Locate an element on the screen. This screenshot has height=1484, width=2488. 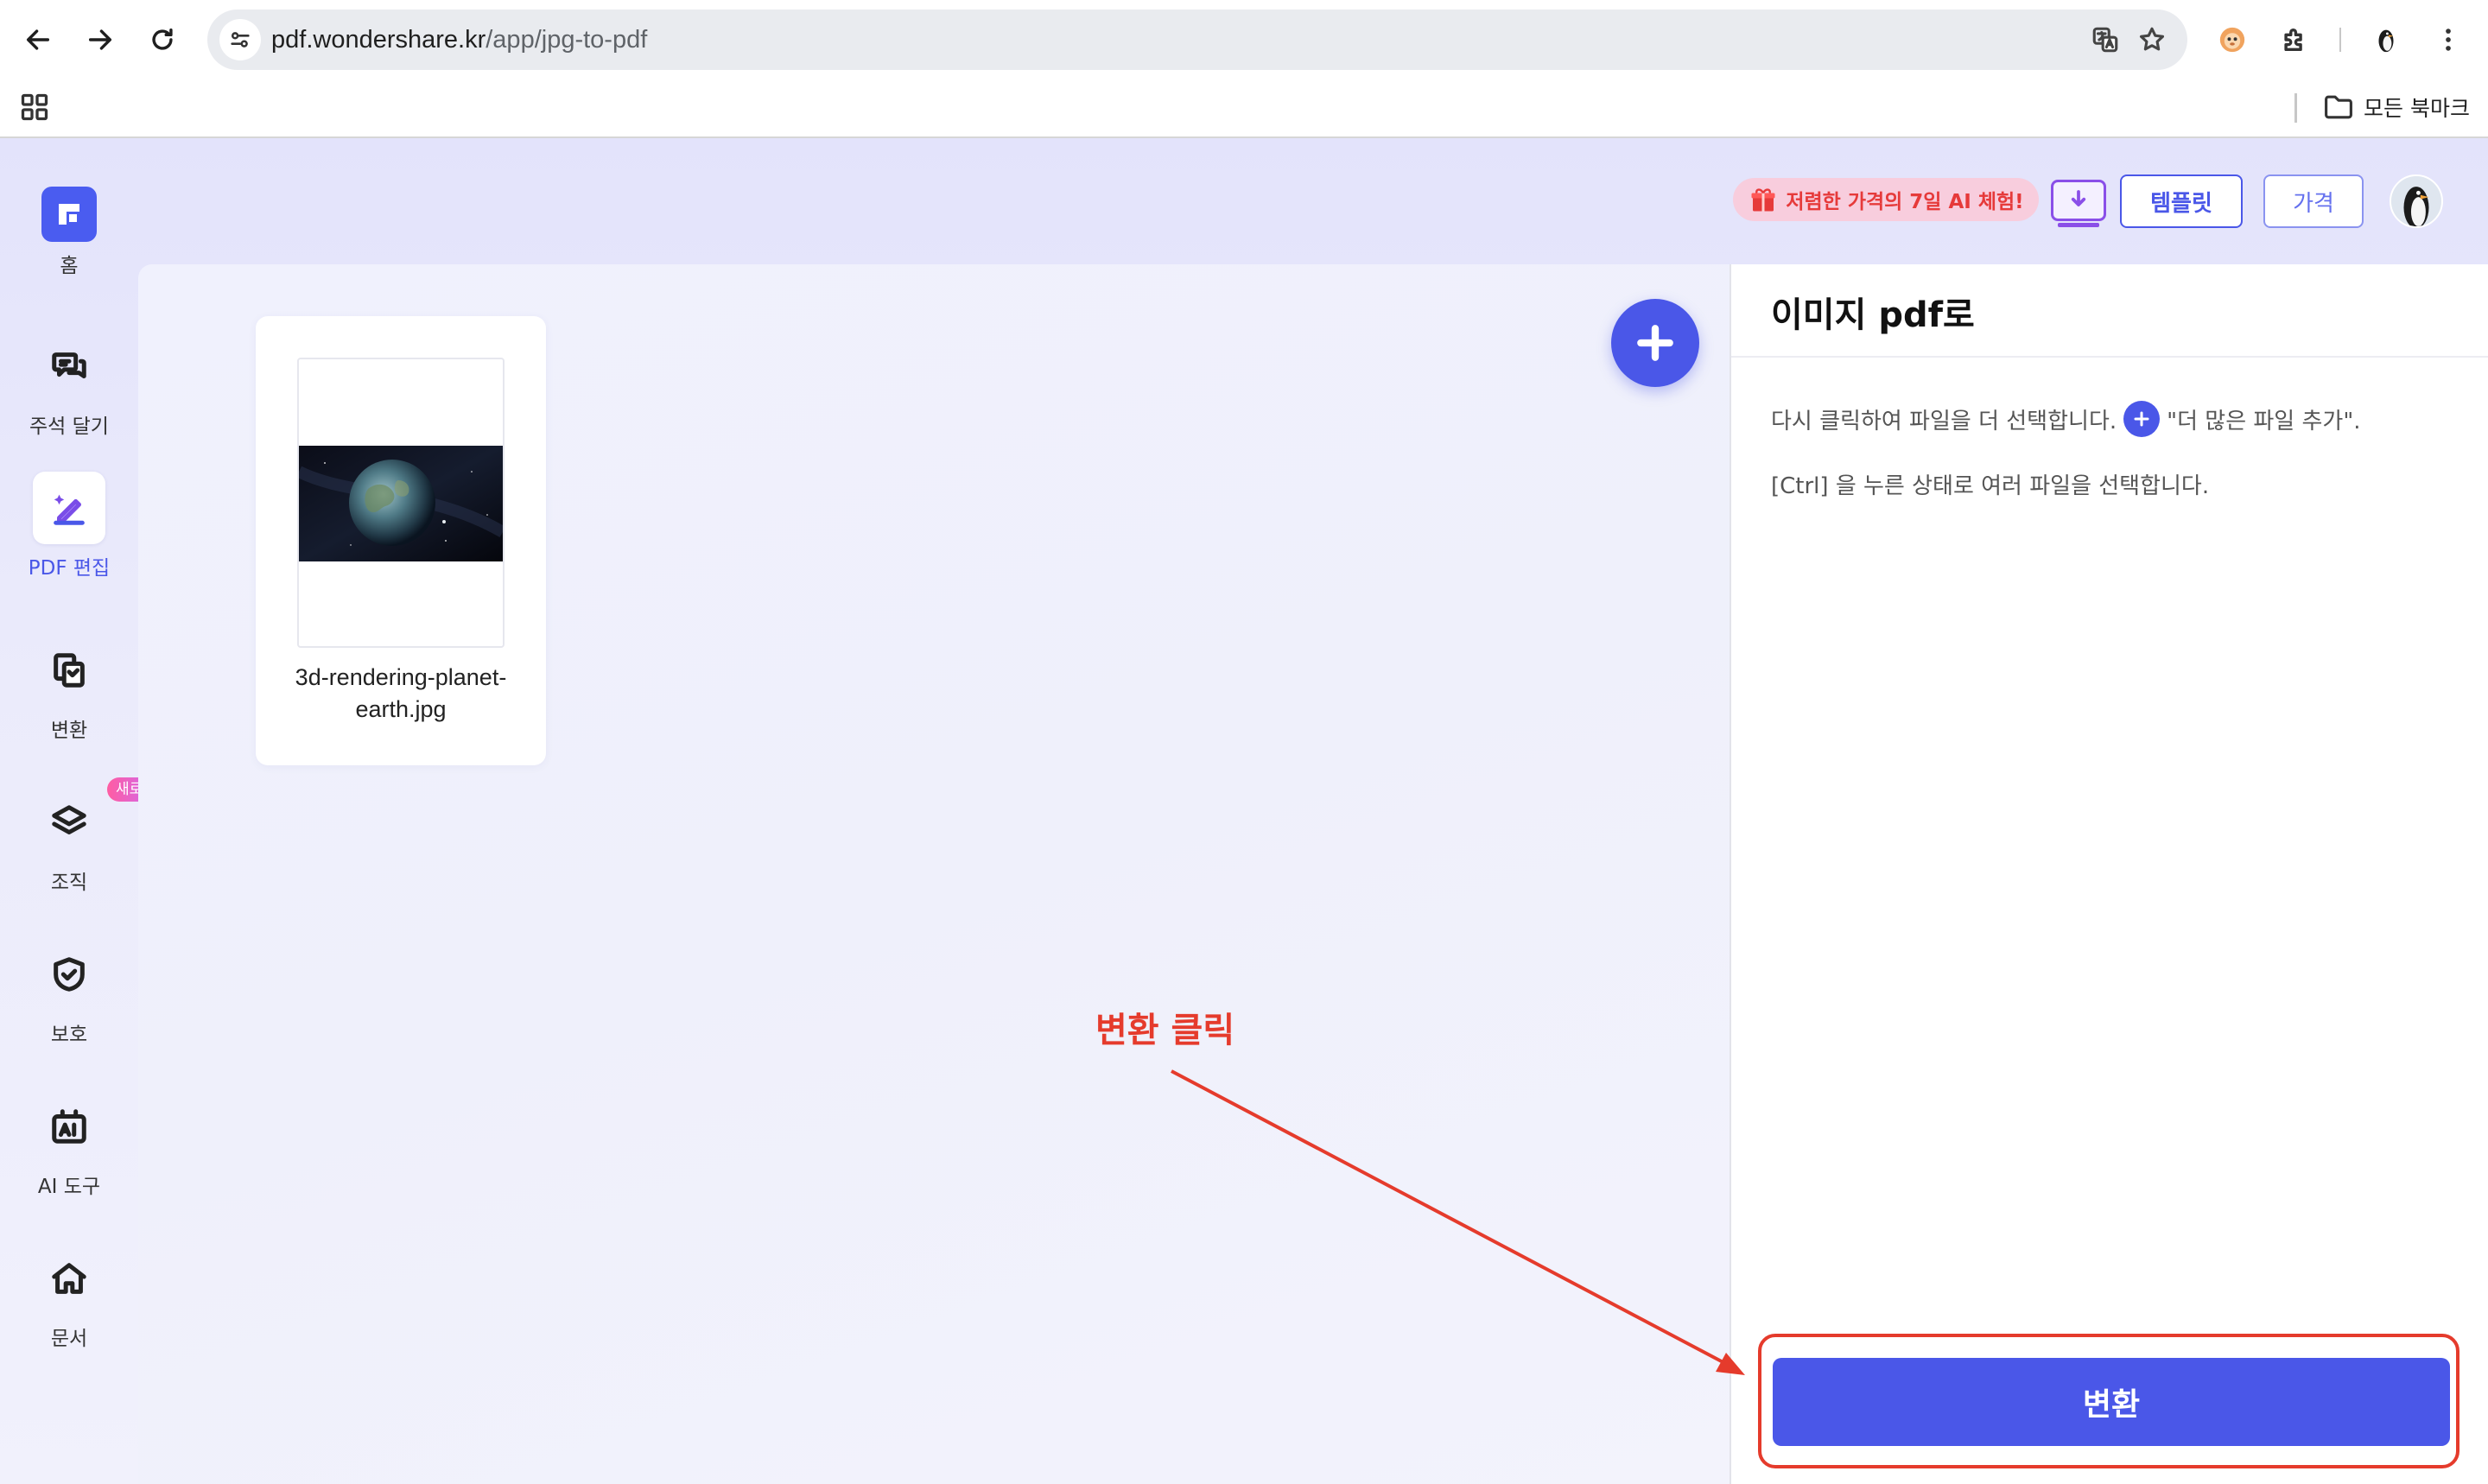
sidebar-item-label: 문서 is located at coordinates (69, 1339).